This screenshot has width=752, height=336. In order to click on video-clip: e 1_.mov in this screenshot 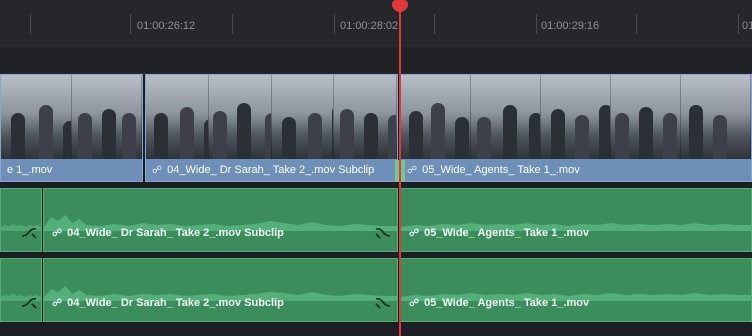, I will do `click(71, 128)`.